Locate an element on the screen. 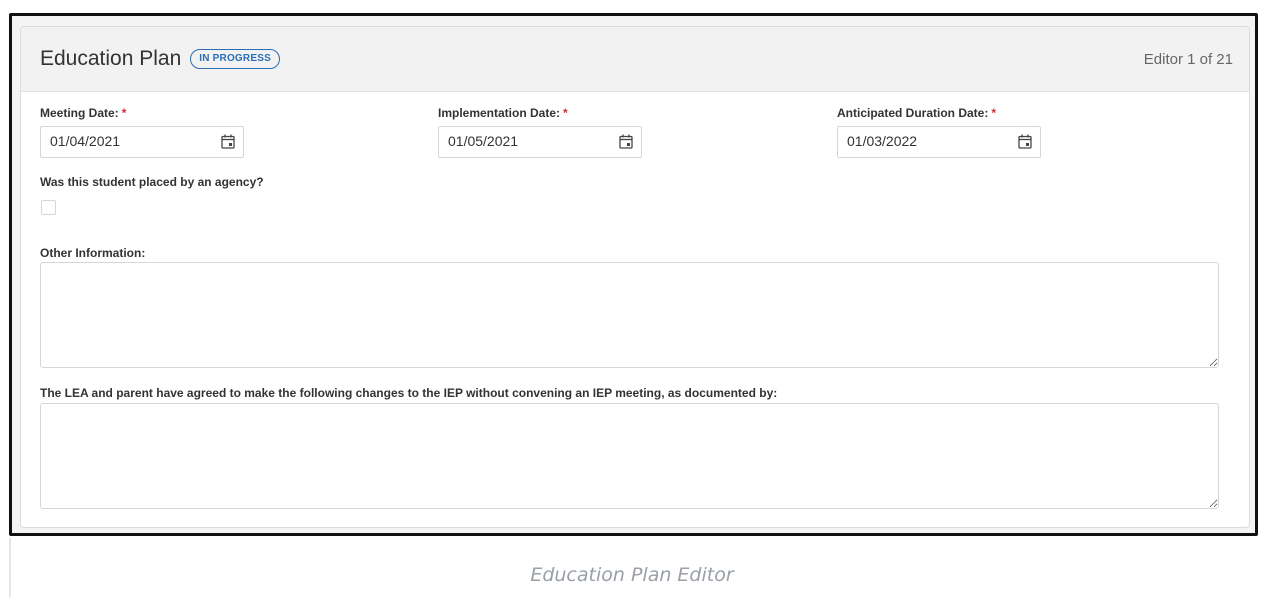 This screenshot has height=597, width=1264. placed-by-agency-checkbox is located at coordinates (48, 207).